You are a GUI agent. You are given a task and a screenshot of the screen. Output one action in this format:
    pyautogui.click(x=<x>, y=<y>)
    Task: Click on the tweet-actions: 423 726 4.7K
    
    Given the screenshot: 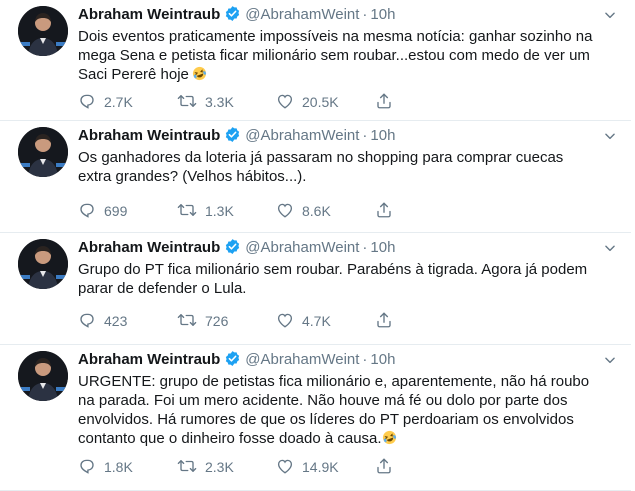 What is the action you would take?
    pyautogui.click(x=238, y=321)
    